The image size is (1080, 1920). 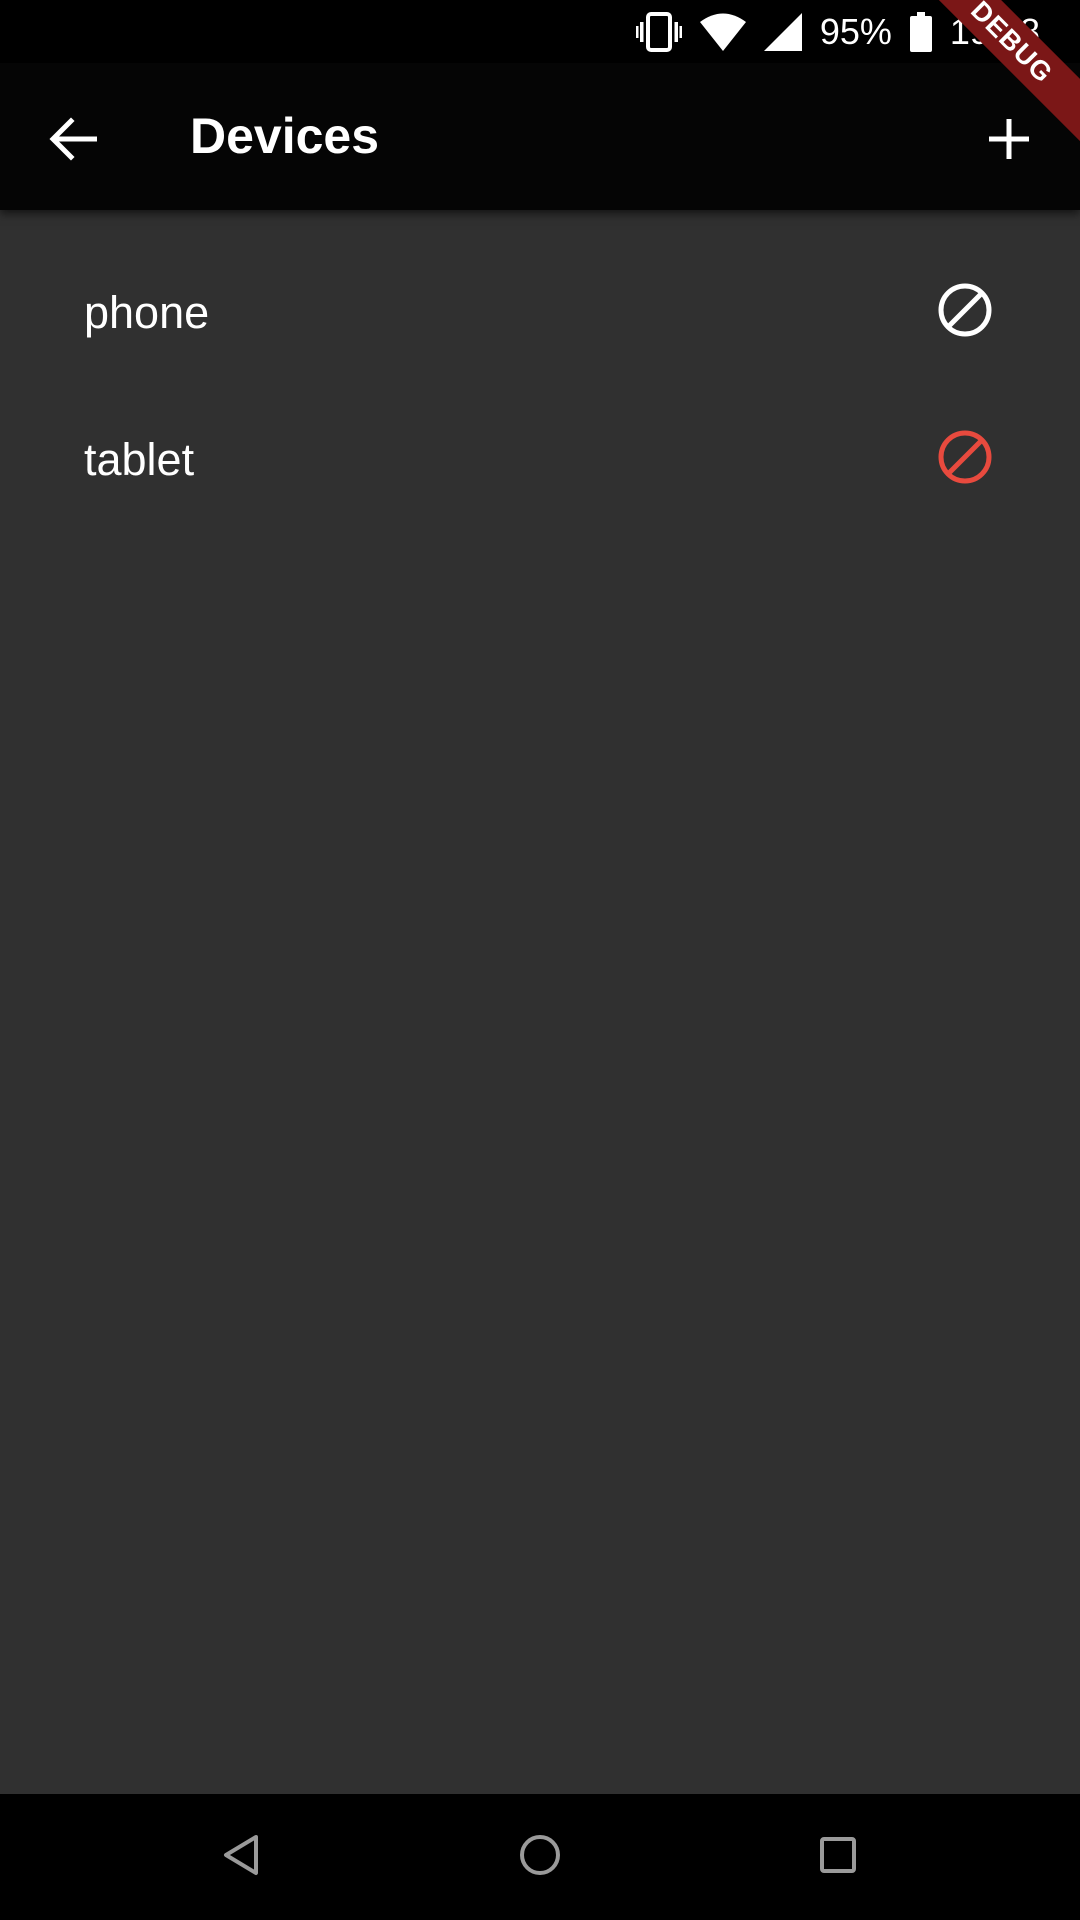 What do you see at coordinates (147, 312) in the screenshot?
I see `device-name: phone` at bounding box center [147, 312].